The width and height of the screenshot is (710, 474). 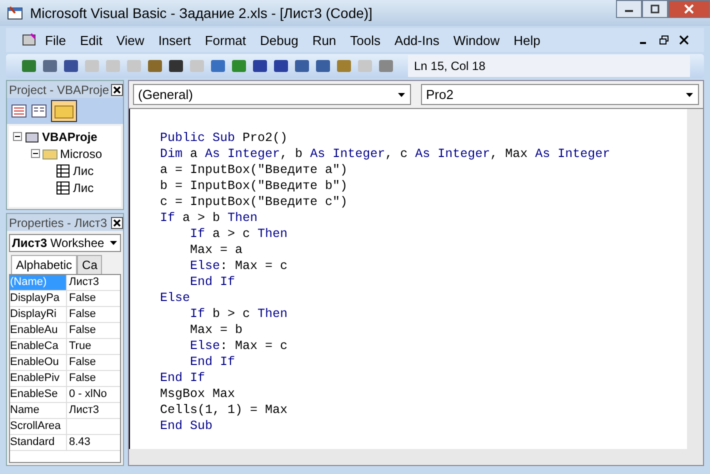 What do you see at coordinates (39, 111) in the screenshot?
I see `view-object-icon` at bounding box center [39, 111].